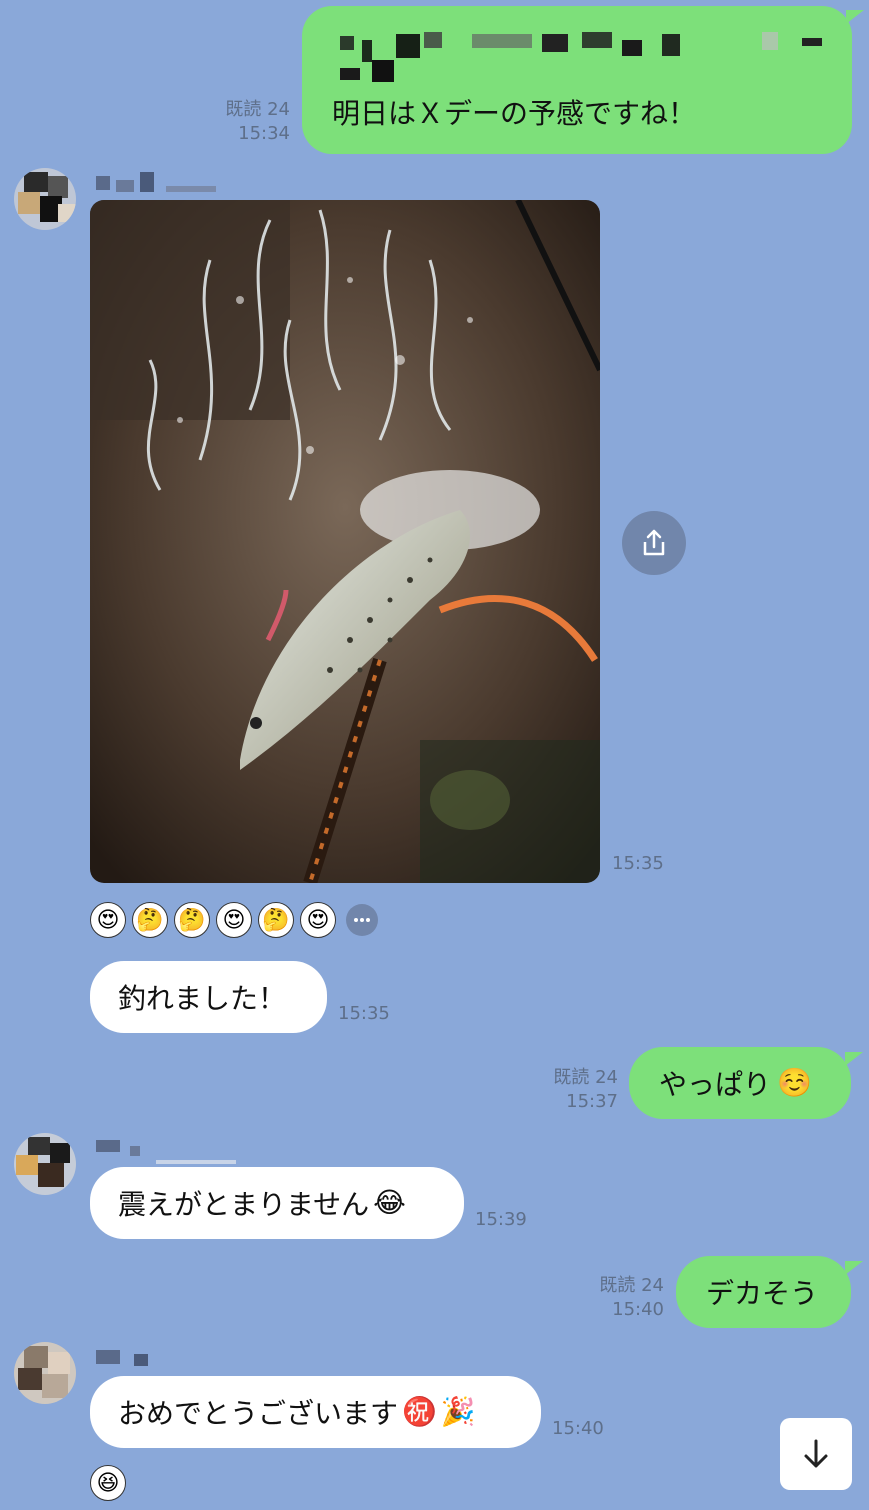  Describe the element at coordinates (615, 1298) in the screenshot. I see `message-meta-5: 既読 24 15:40` at that location.